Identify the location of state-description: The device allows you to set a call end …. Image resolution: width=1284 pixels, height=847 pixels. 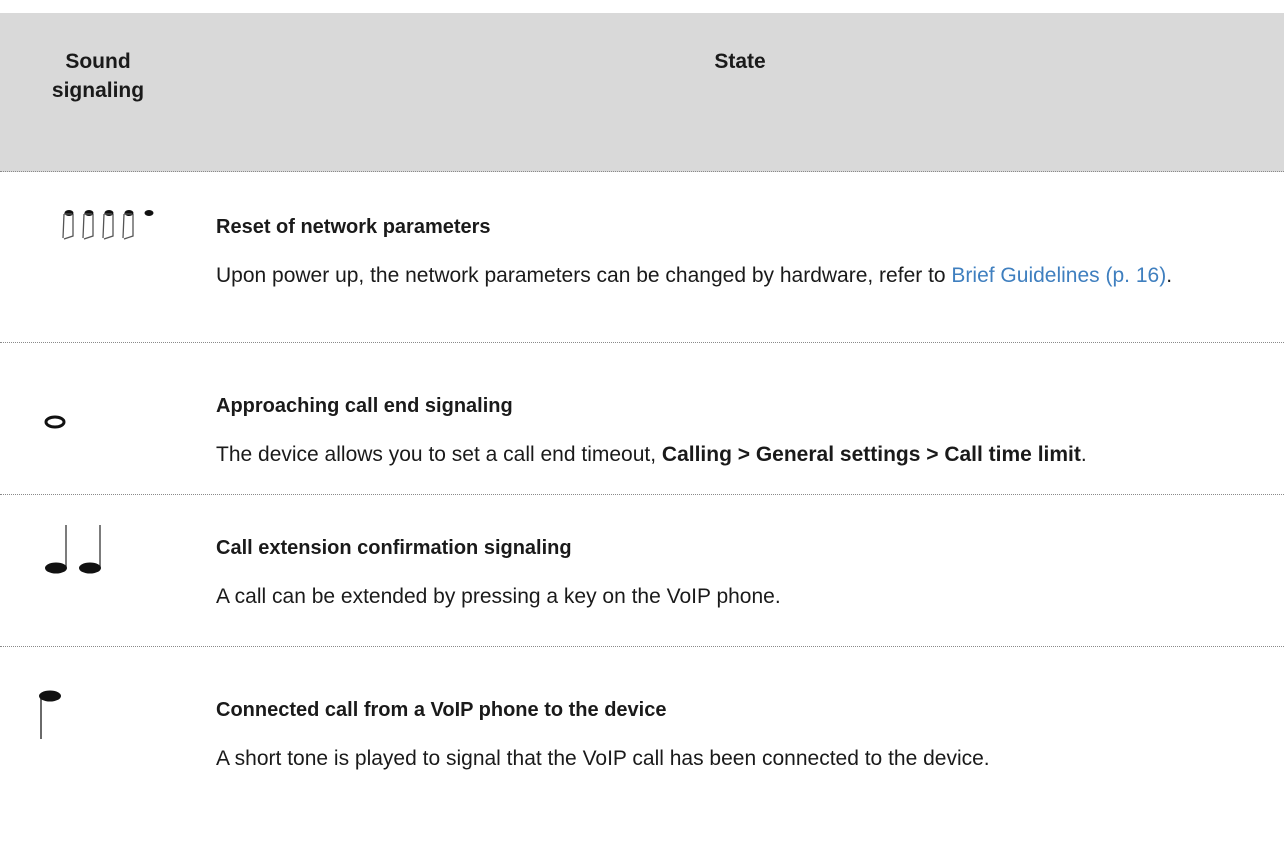
(651, 454).